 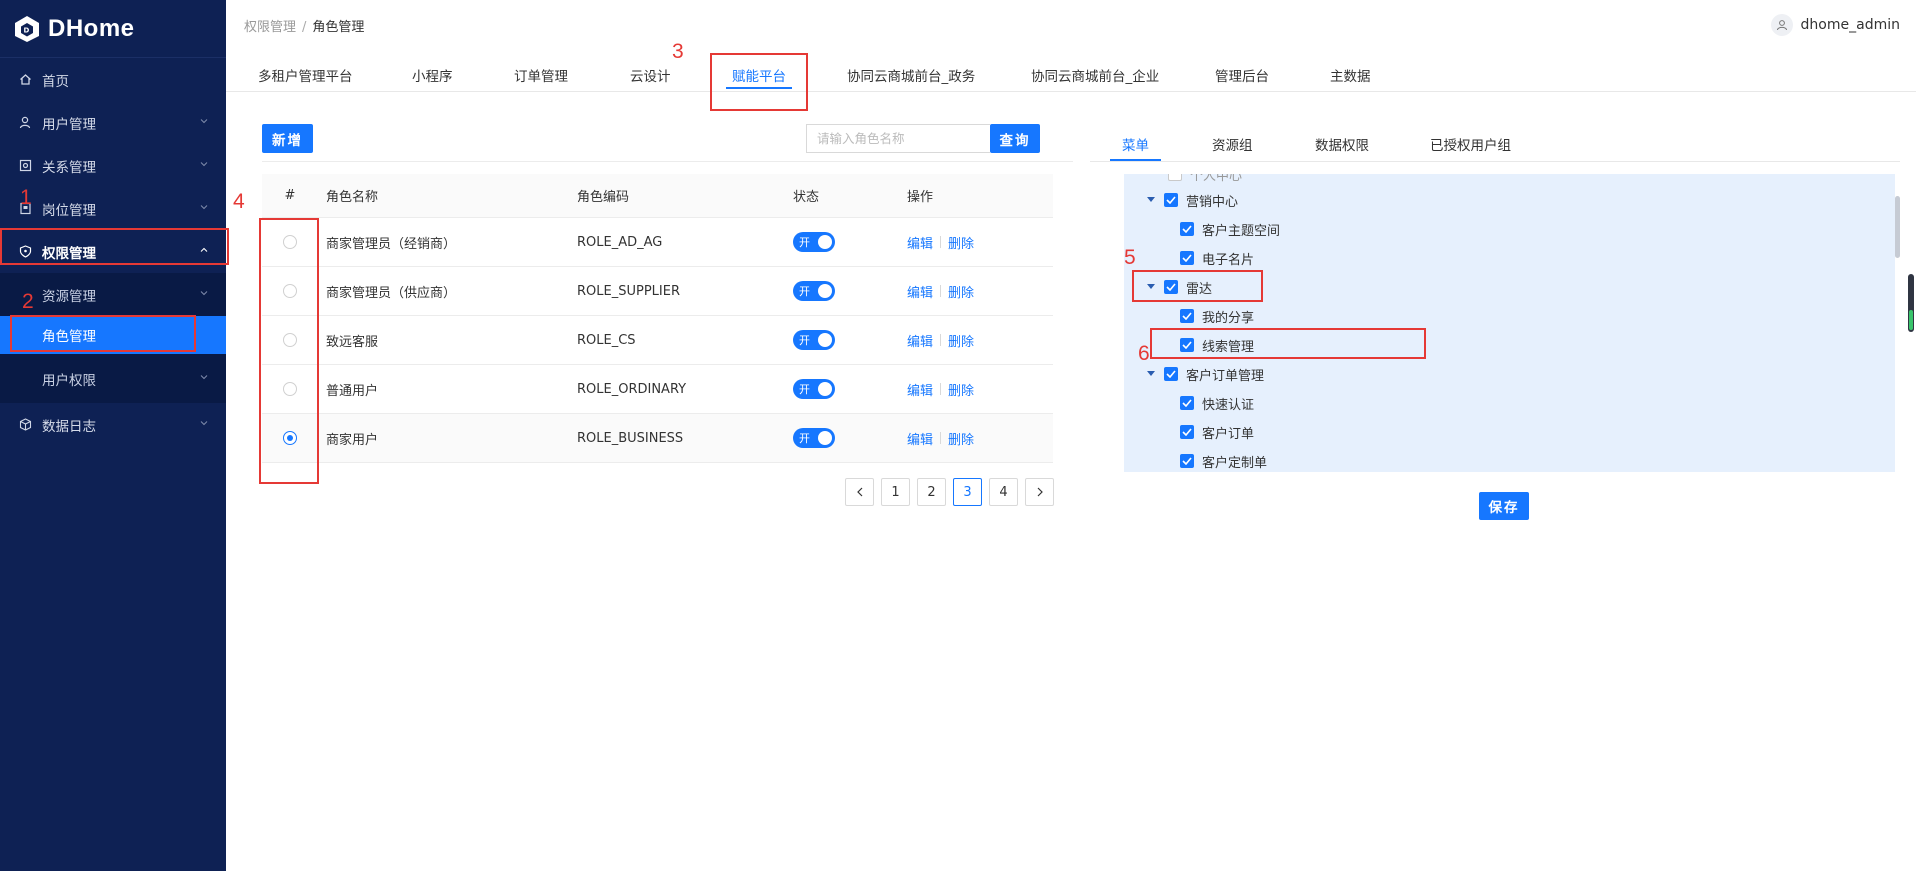 What do you see at coordinates (967, 492) in the screenshot?
I see `page-3-button: 3` at bounding box center [967, 492].